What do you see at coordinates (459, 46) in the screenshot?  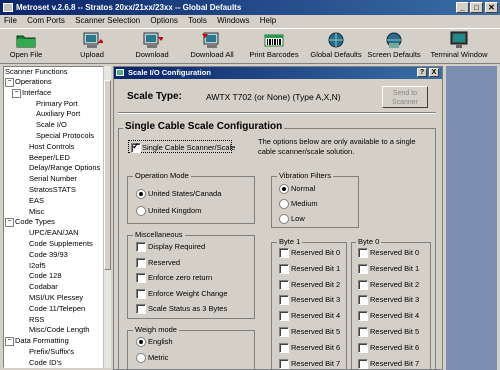 I see `terminal-window-button: Terminal Window` at bounding box center [459, 46].